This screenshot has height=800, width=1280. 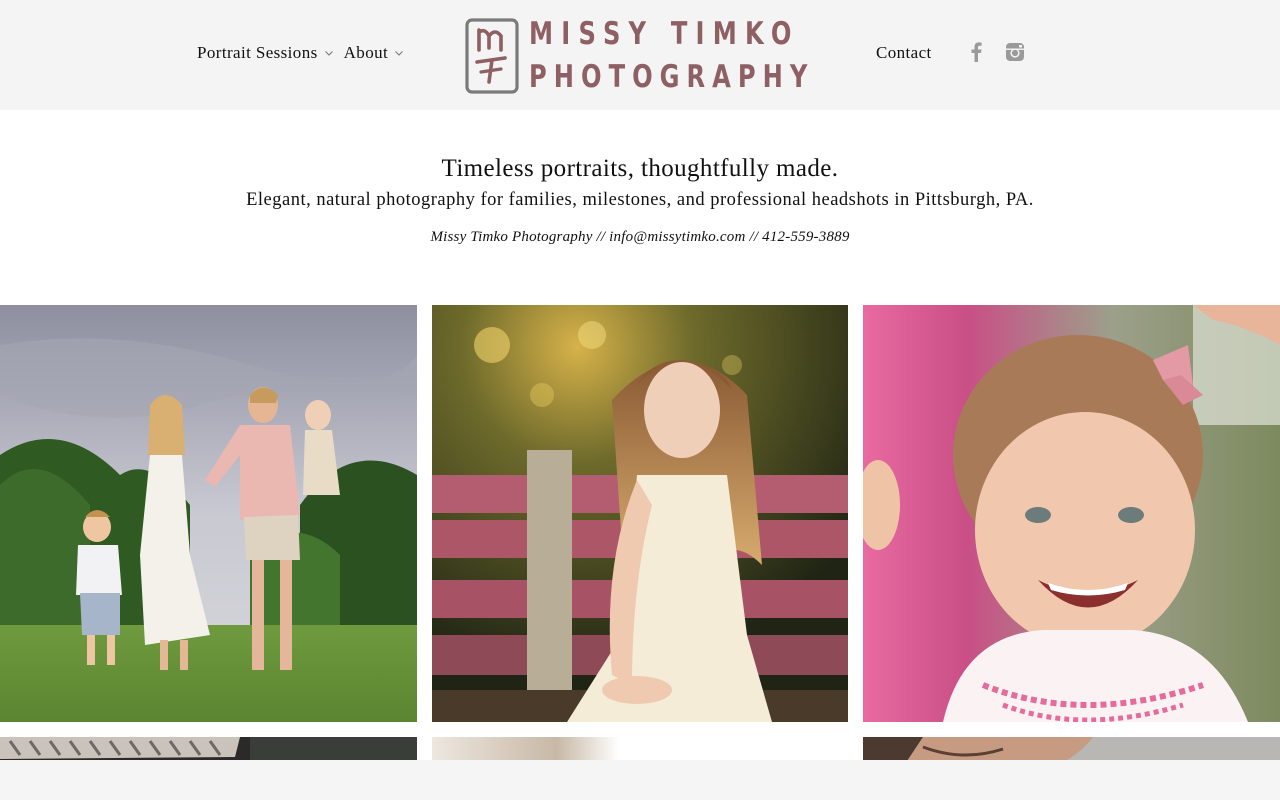 What do you see at coordinates (672, 76) in the screenshot?
I see `logo-line-2: PHOTOGRAPHY` at bounding box center [672, 76].